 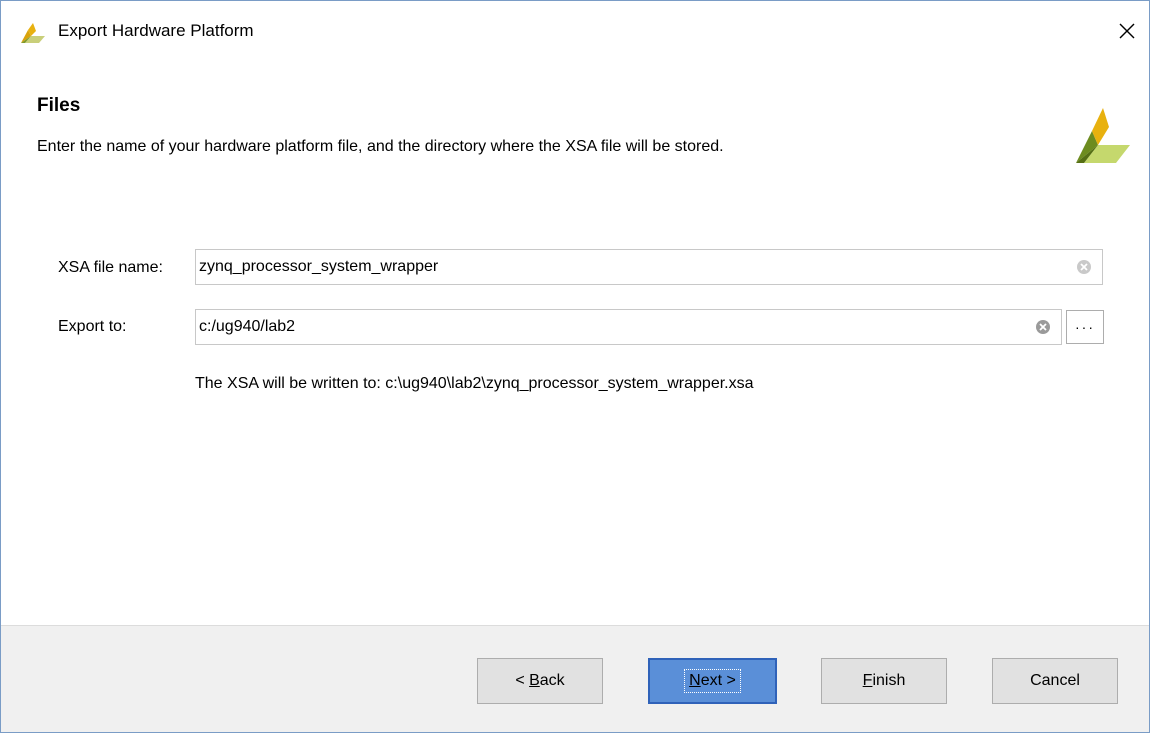 I want to click on close-button, so click(x=1127, y=31).